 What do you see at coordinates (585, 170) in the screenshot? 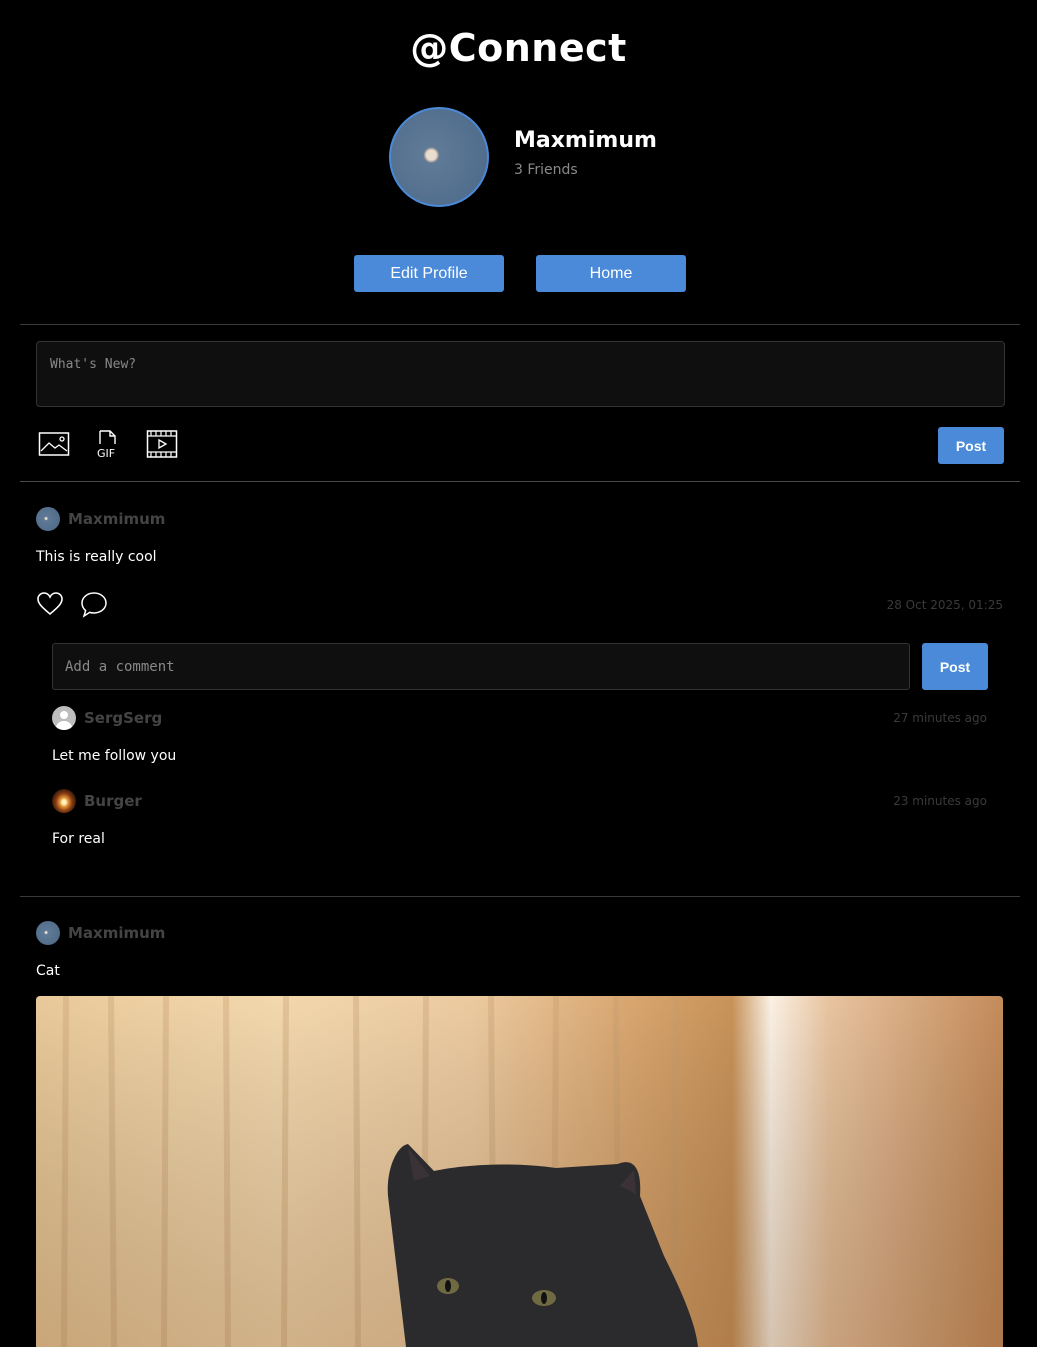
I see `friends-count: 3 Friends` at bounding box center [585, 170].